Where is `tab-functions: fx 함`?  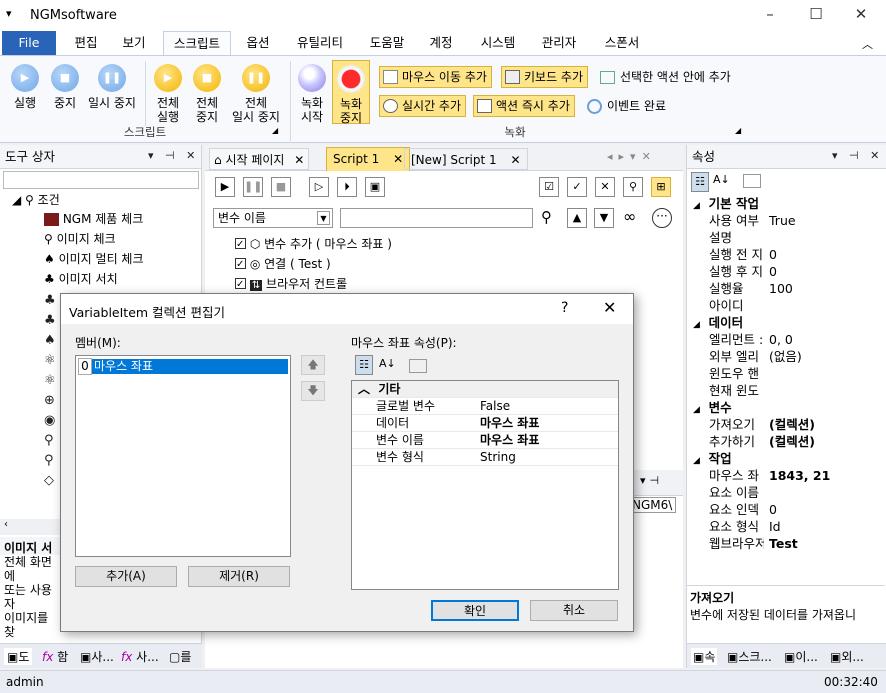 tab-functions: fx 함 is located at coordinates (55, 656).